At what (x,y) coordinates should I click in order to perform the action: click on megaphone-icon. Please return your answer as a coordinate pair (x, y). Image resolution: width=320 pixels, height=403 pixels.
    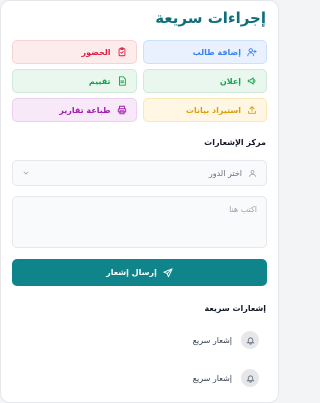
    Looking at the image, I should click on (251, 81).